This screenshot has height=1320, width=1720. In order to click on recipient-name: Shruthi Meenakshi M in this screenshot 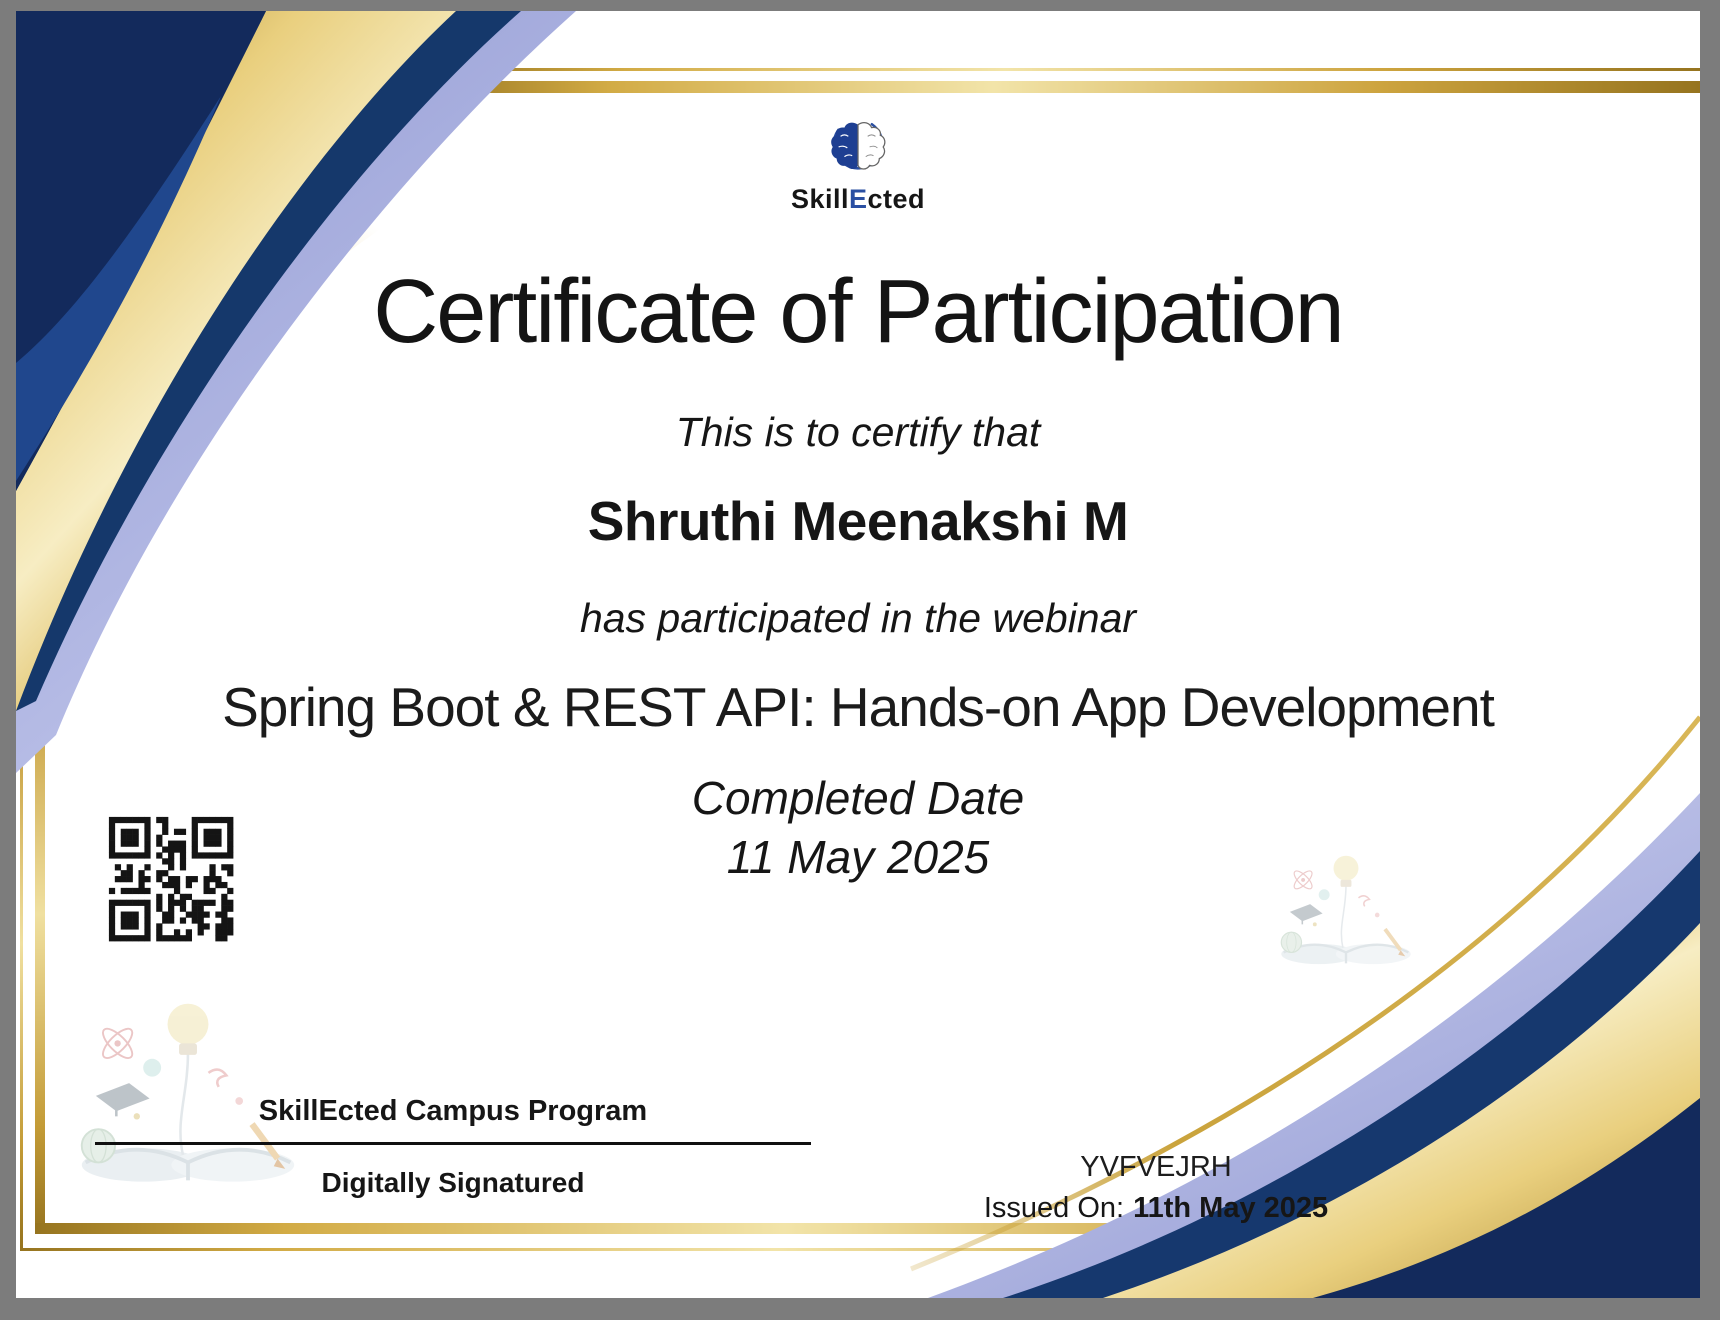, I will do `click(858, 521)`.